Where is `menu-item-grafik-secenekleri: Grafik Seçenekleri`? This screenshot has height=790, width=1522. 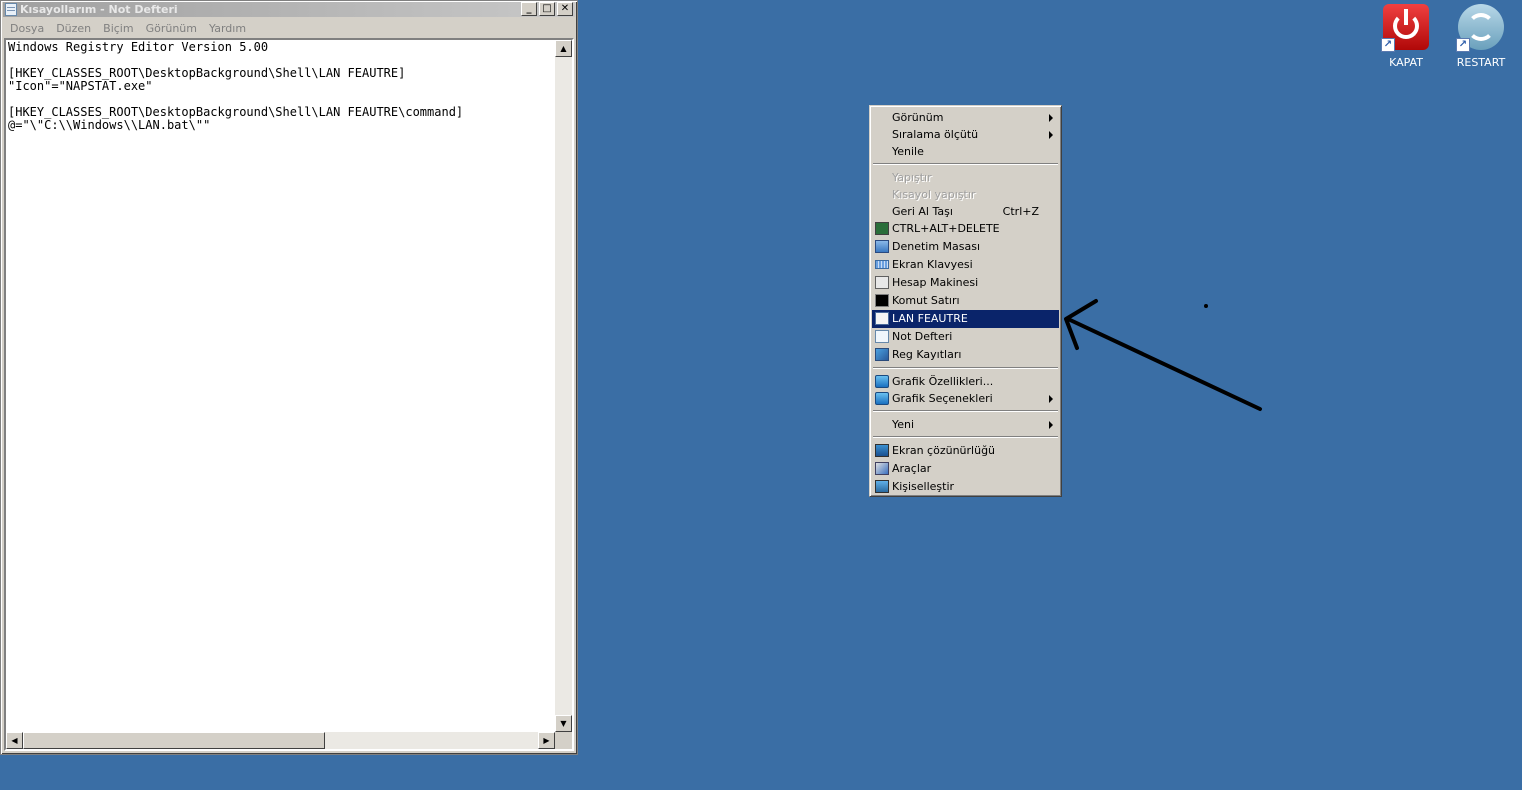
menu-item-grafik-secenekleri: Grafik Seçenekleri is located at coordinates (965, 398).